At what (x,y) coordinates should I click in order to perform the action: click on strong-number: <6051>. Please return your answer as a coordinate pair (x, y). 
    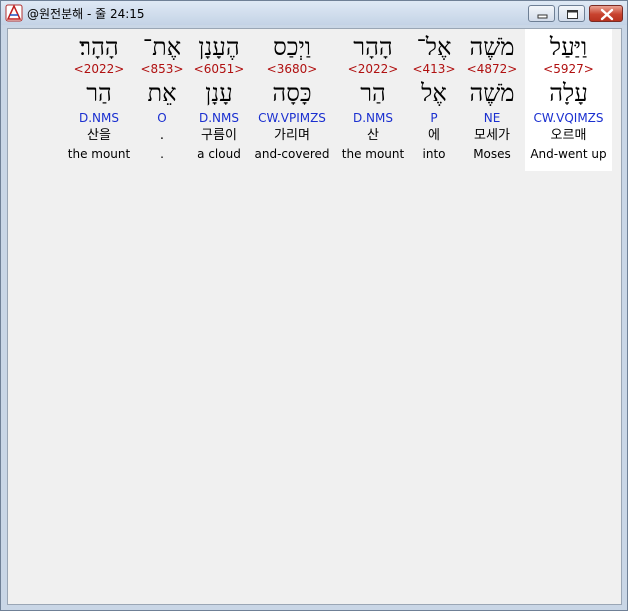
    Looking at the image, I should click on (219, 69).